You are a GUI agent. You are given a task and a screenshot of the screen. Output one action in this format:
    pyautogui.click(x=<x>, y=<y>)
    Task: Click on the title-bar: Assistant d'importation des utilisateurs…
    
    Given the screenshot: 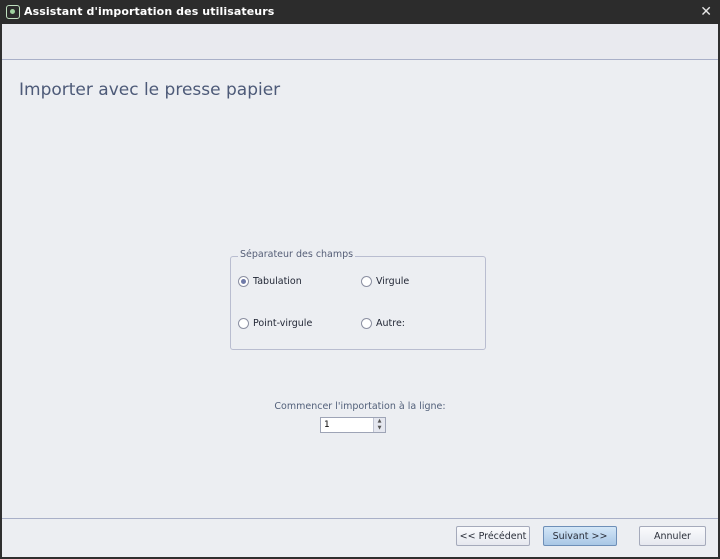 What is the action you would take?
    pyautogui.click(x=360, y=12)
    